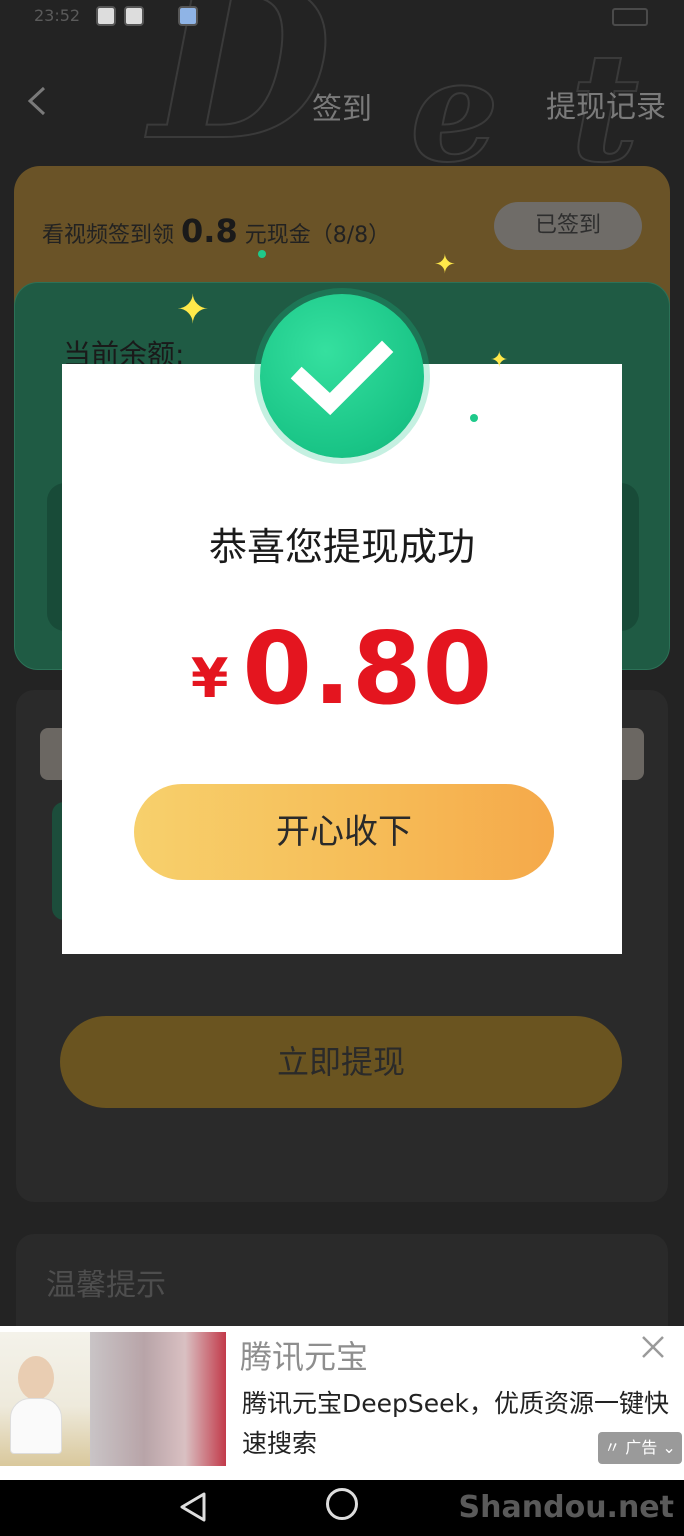 The width and height of the screenshot is (684, 1536). Describe the element at coordinates (342, 1403) in the screenshot. I see `ad-banner: 腾讯元宝 腾讯元宝DeepSeek，优质资源一键快速搜索 〃 广告 ⌄` at that location.